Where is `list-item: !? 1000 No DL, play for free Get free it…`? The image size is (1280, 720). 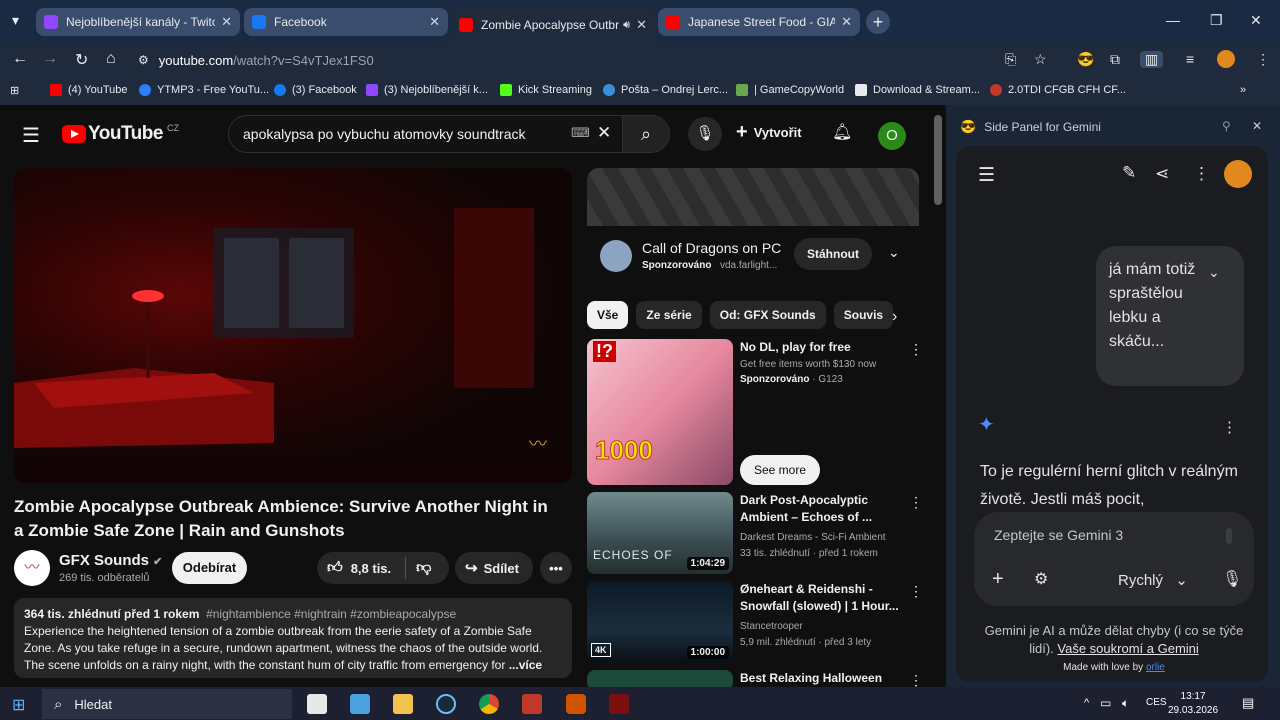
list-item: !? 1000 No DL, play for free Get free it… is located at coordinates (755, 412).